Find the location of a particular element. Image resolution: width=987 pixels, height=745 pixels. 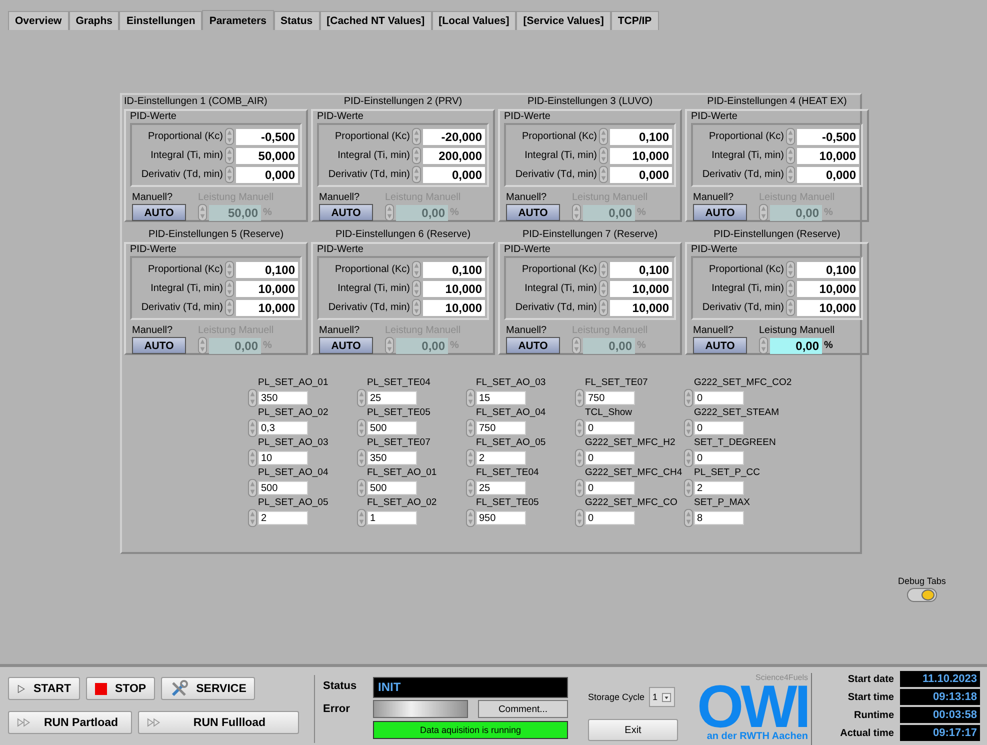

service-button: SERVICE is located at coordinates (208, 688).